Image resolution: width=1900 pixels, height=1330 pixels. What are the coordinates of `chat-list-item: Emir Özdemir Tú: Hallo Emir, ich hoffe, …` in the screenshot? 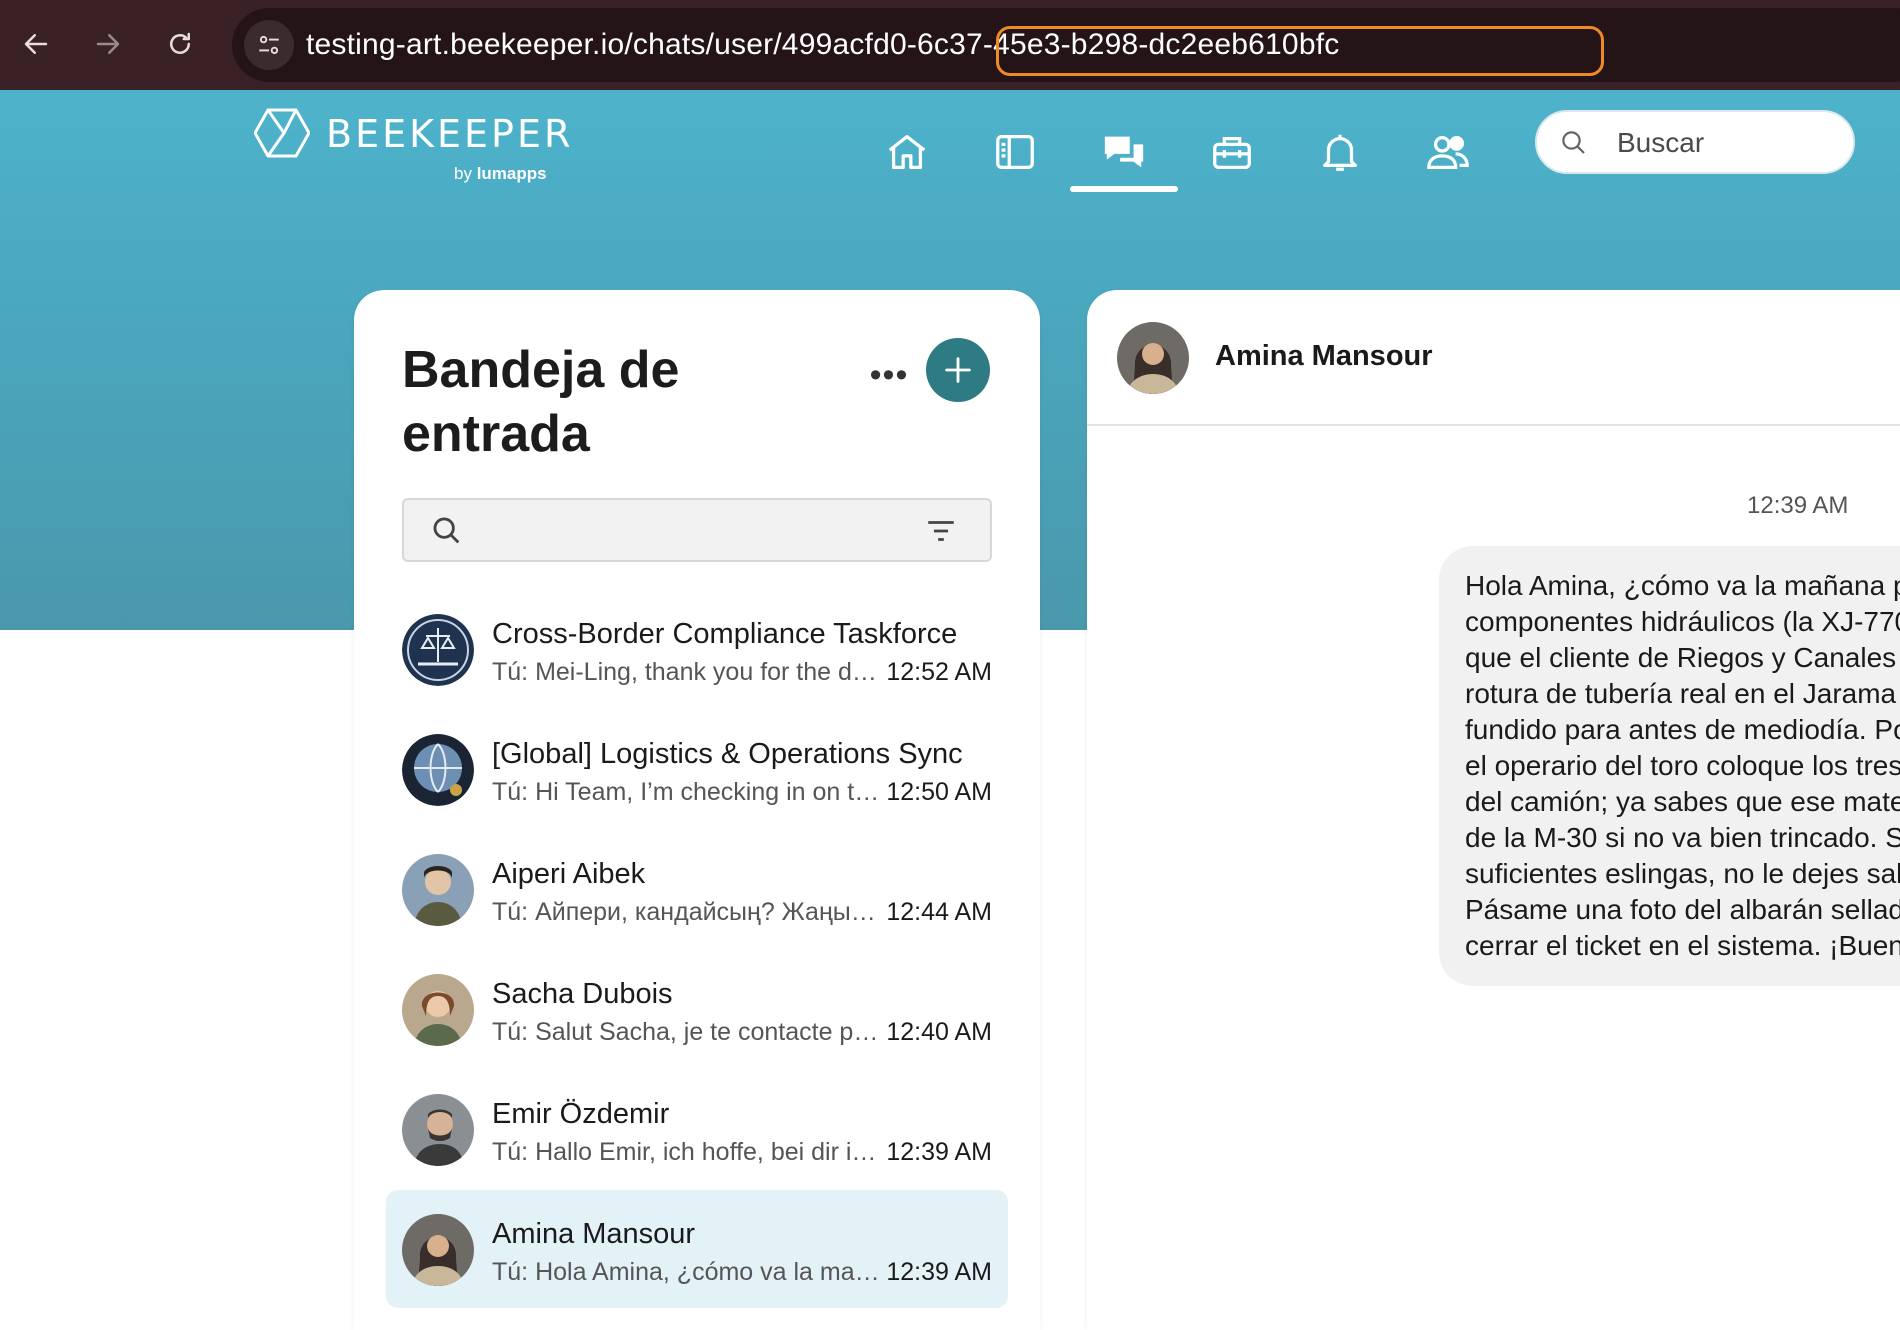 It's located at (697, 1129).